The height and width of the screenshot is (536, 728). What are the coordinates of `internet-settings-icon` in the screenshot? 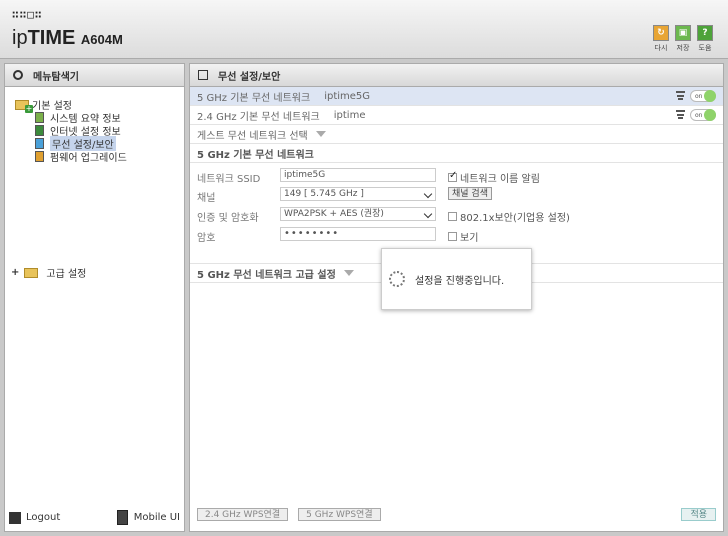 It's located at (39, 130).